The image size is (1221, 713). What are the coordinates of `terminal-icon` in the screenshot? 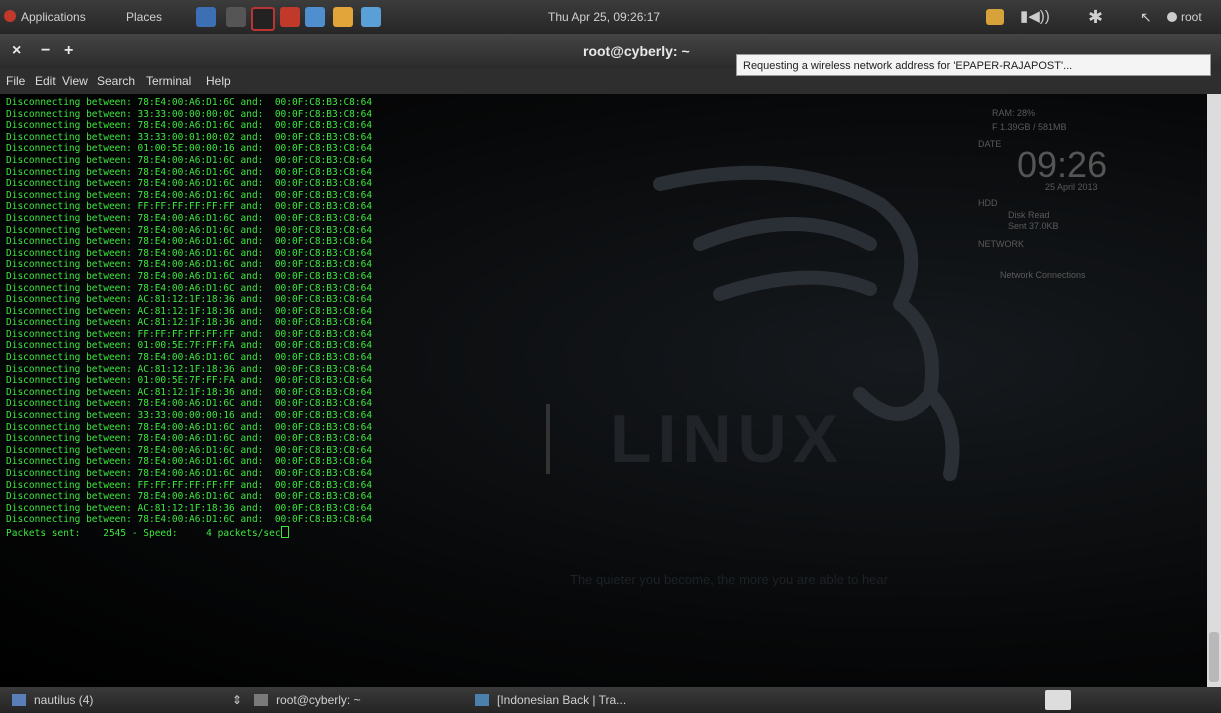 It's located at (261, 700).